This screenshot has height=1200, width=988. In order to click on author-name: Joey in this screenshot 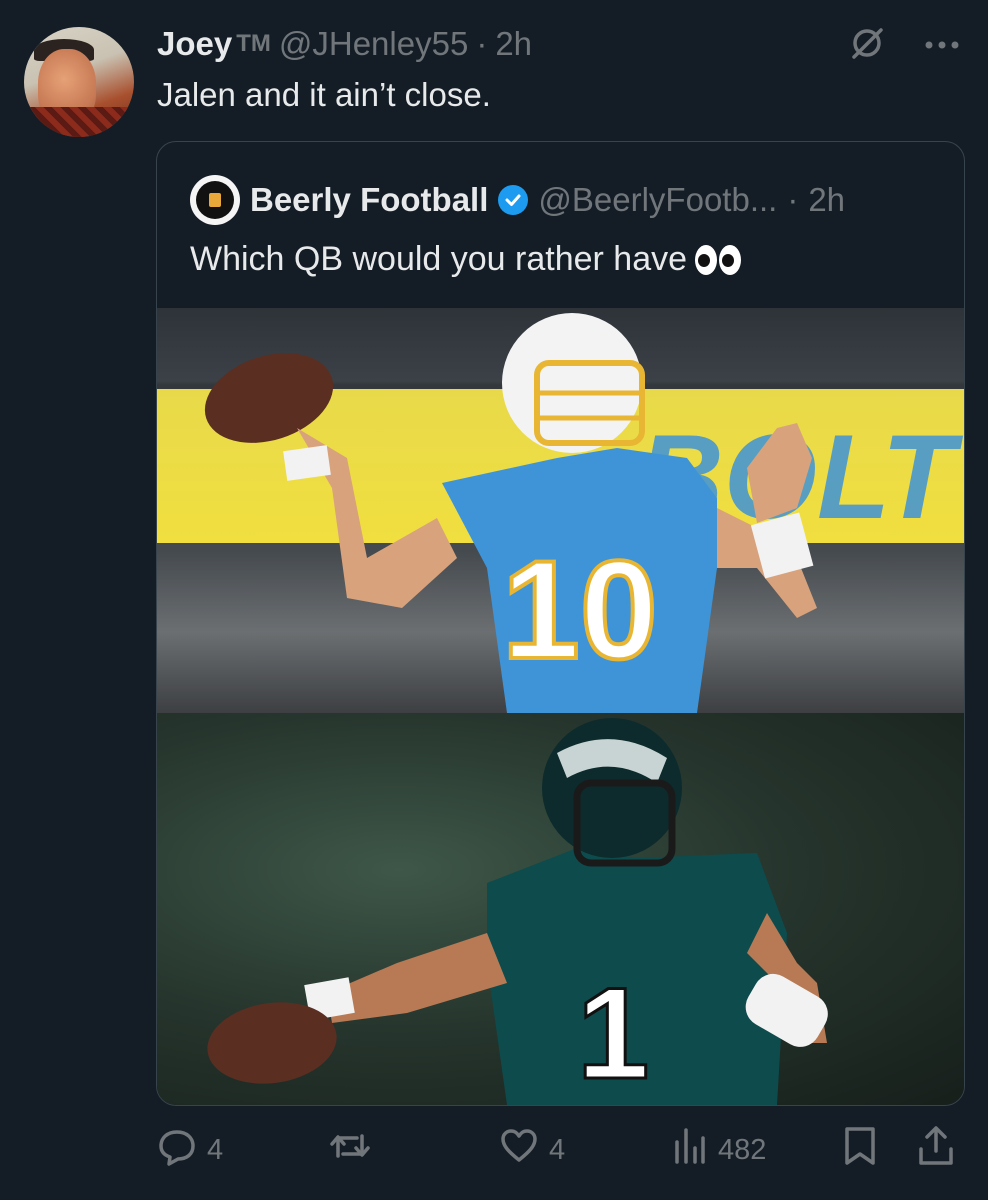, I will do `click(194, 44)`.